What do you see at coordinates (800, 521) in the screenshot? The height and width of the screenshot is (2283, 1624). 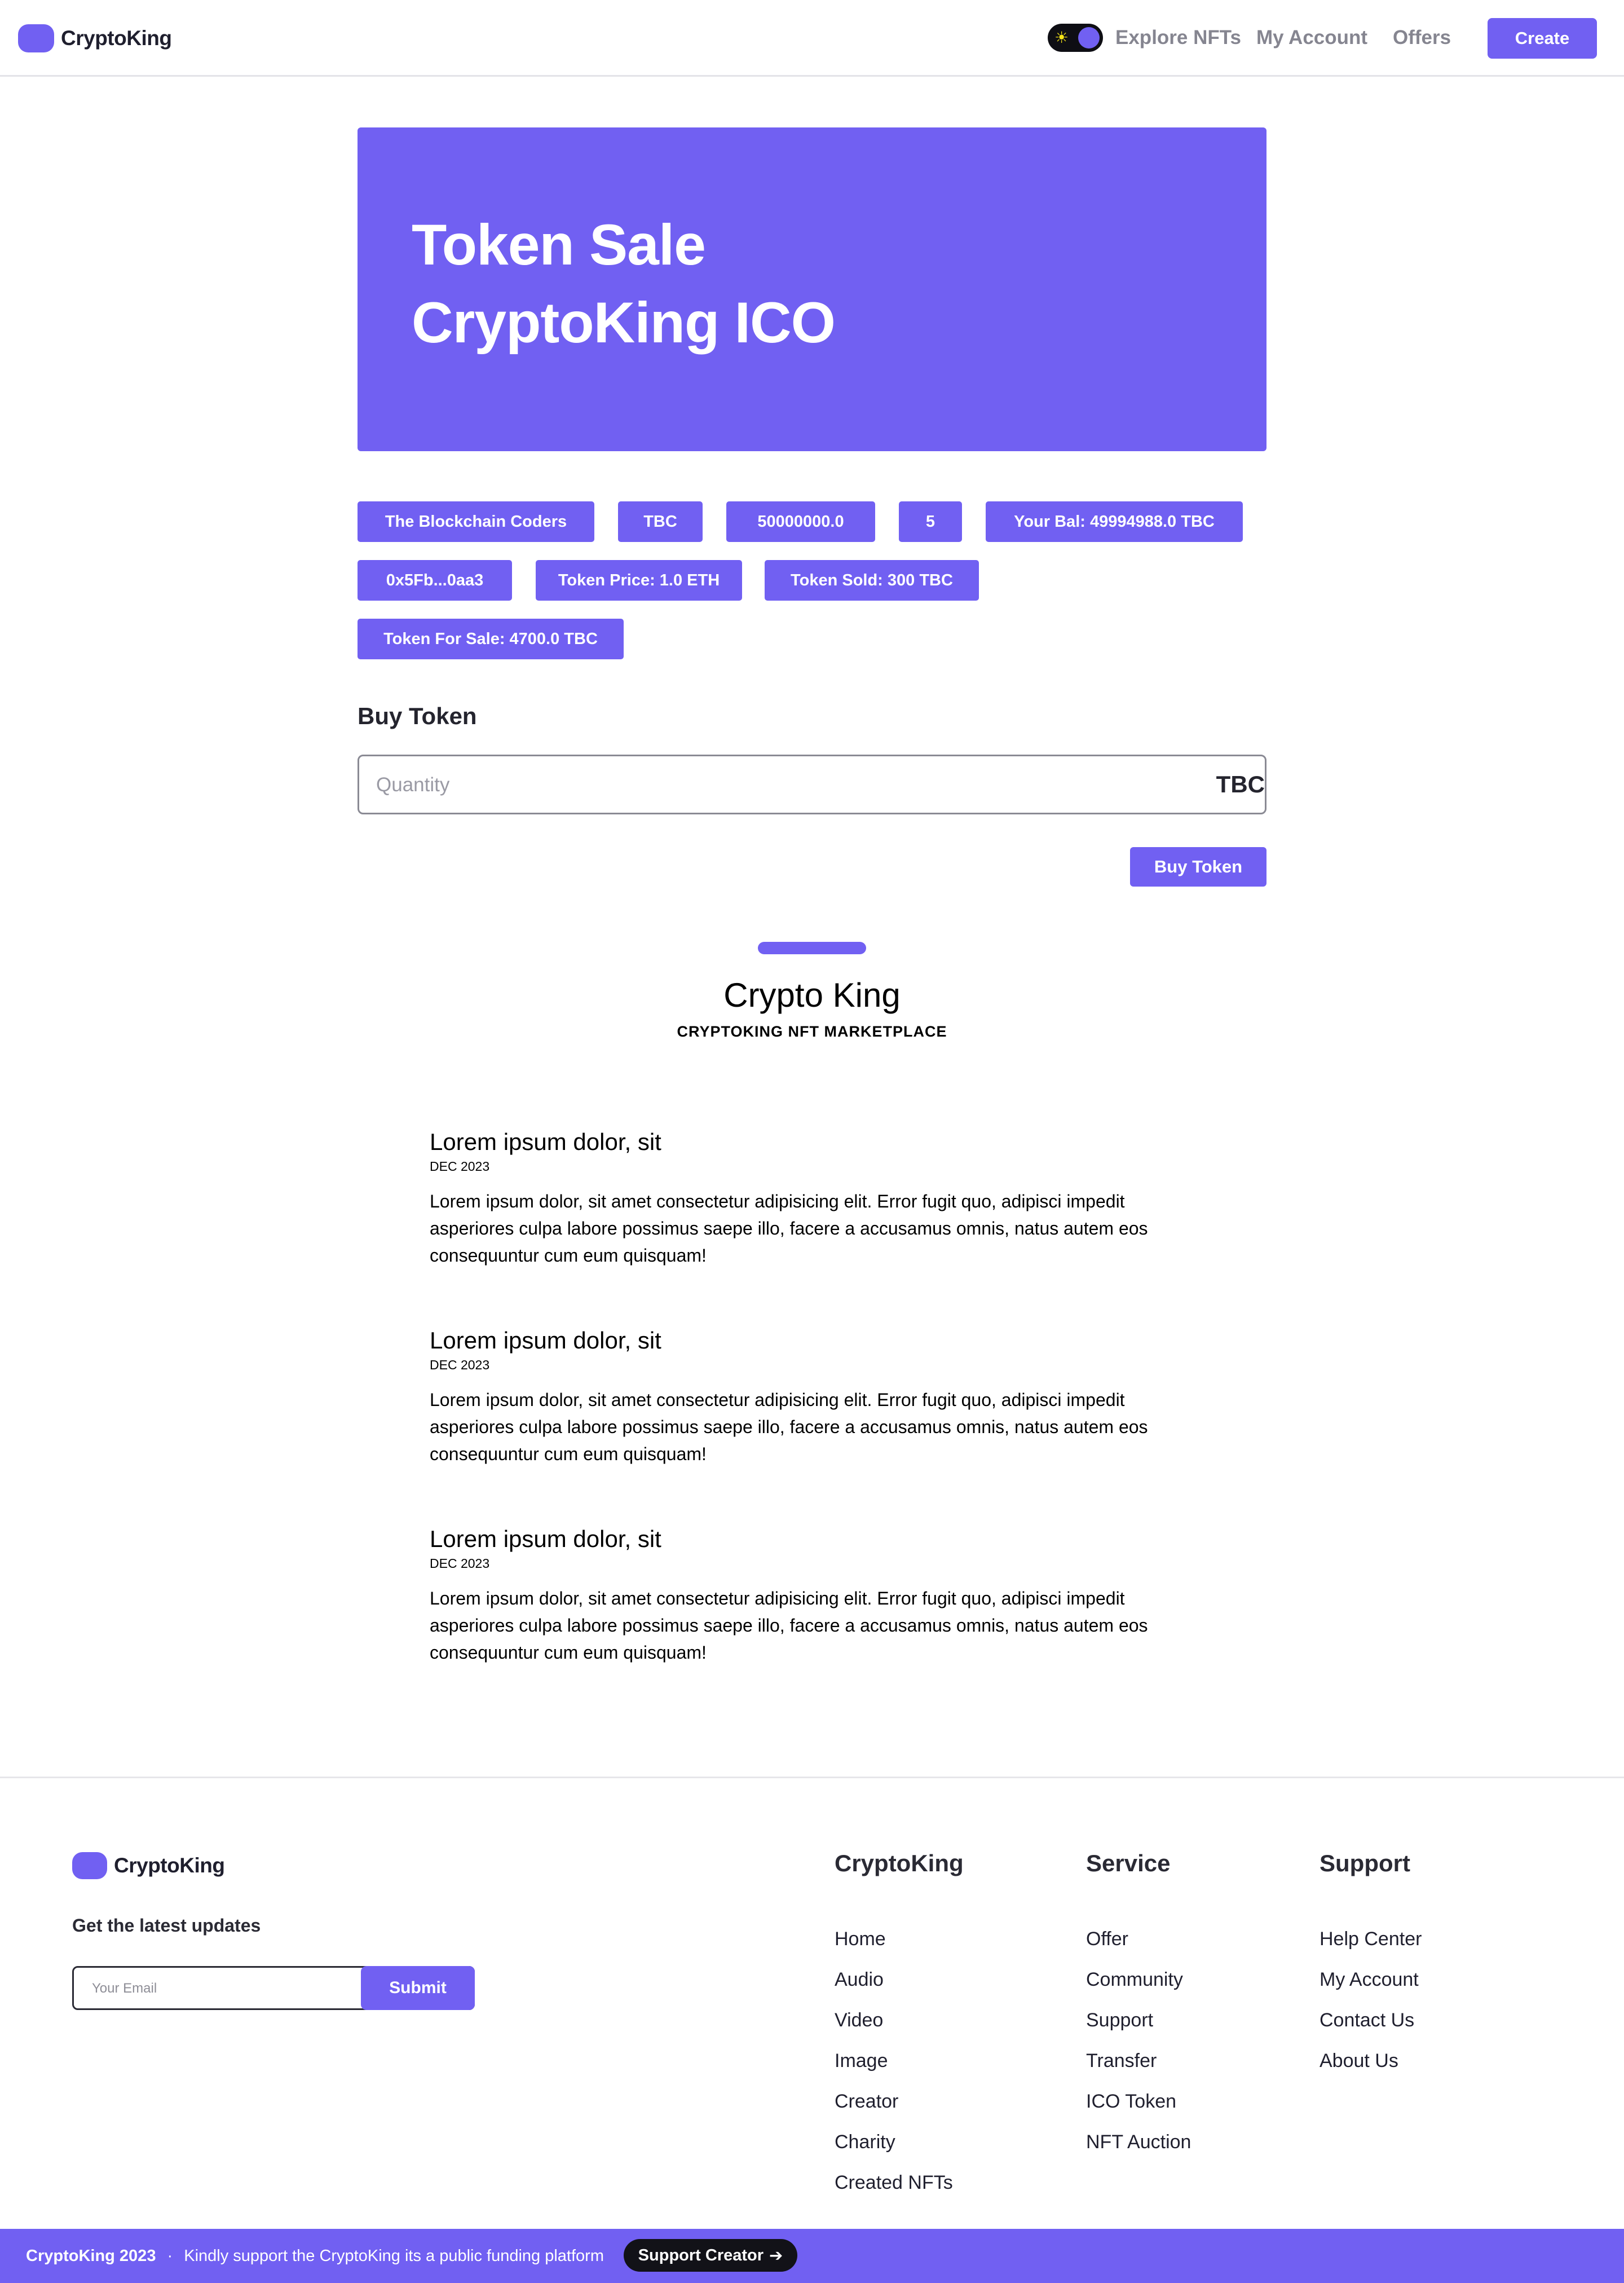 I see `badge-supply: 50000000.0` at bounding box center [800, 521].